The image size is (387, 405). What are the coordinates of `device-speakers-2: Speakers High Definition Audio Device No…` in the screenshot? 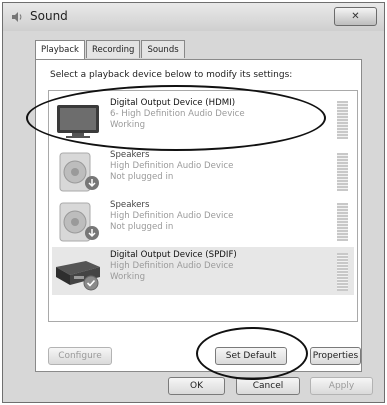 It's located at (203, 221).